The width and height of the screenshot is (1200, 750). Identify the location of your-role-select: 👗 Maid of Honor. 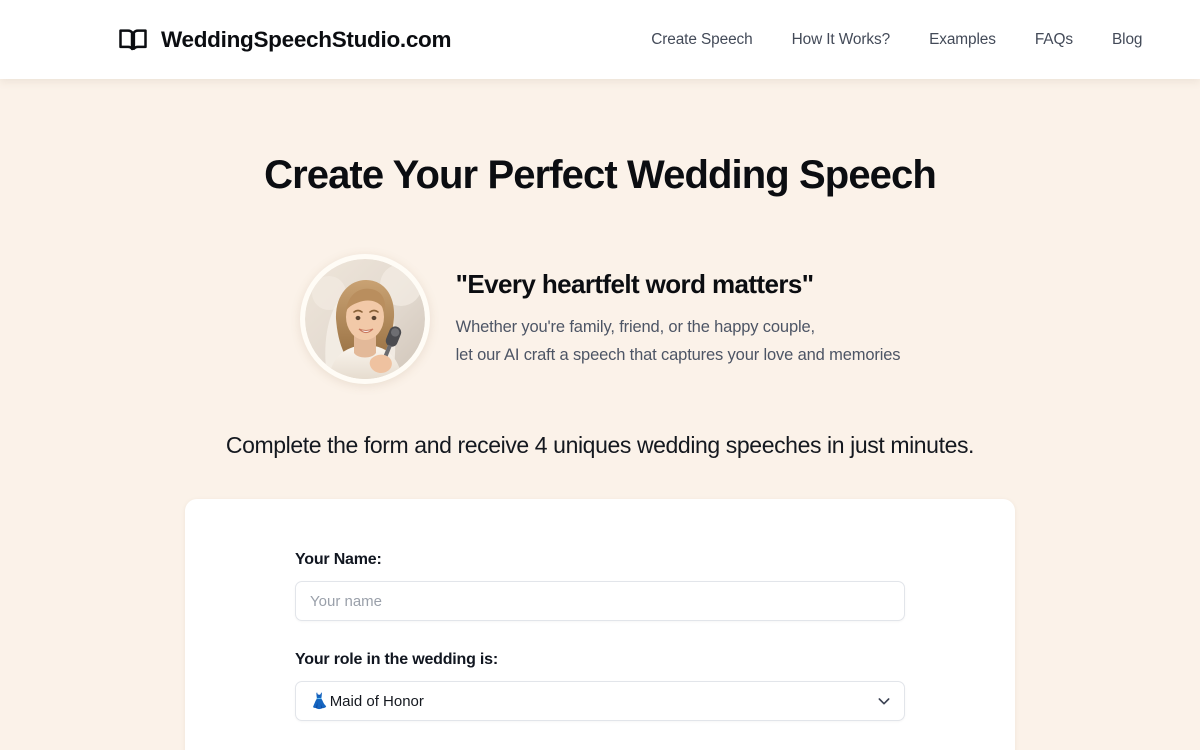
(600, 701).